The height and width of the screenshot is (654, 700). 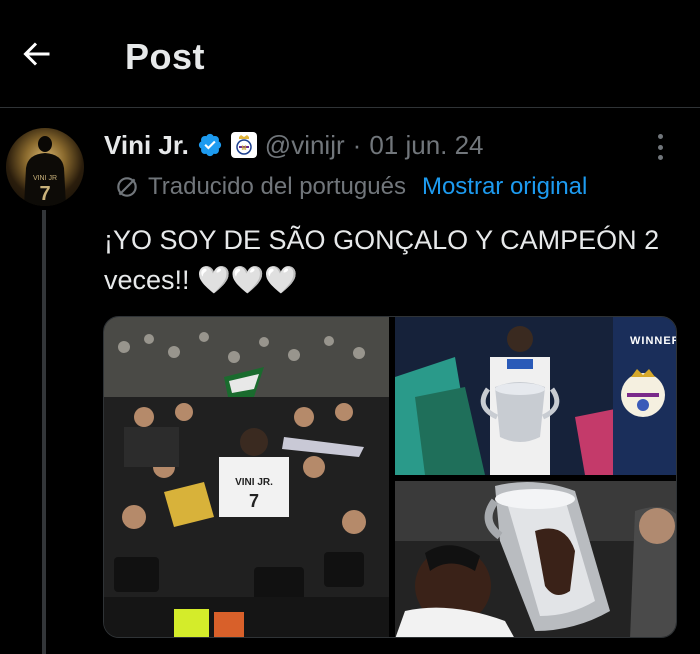 I want to click on winner-banner-text: WINNER, so click(x=653, y=341).